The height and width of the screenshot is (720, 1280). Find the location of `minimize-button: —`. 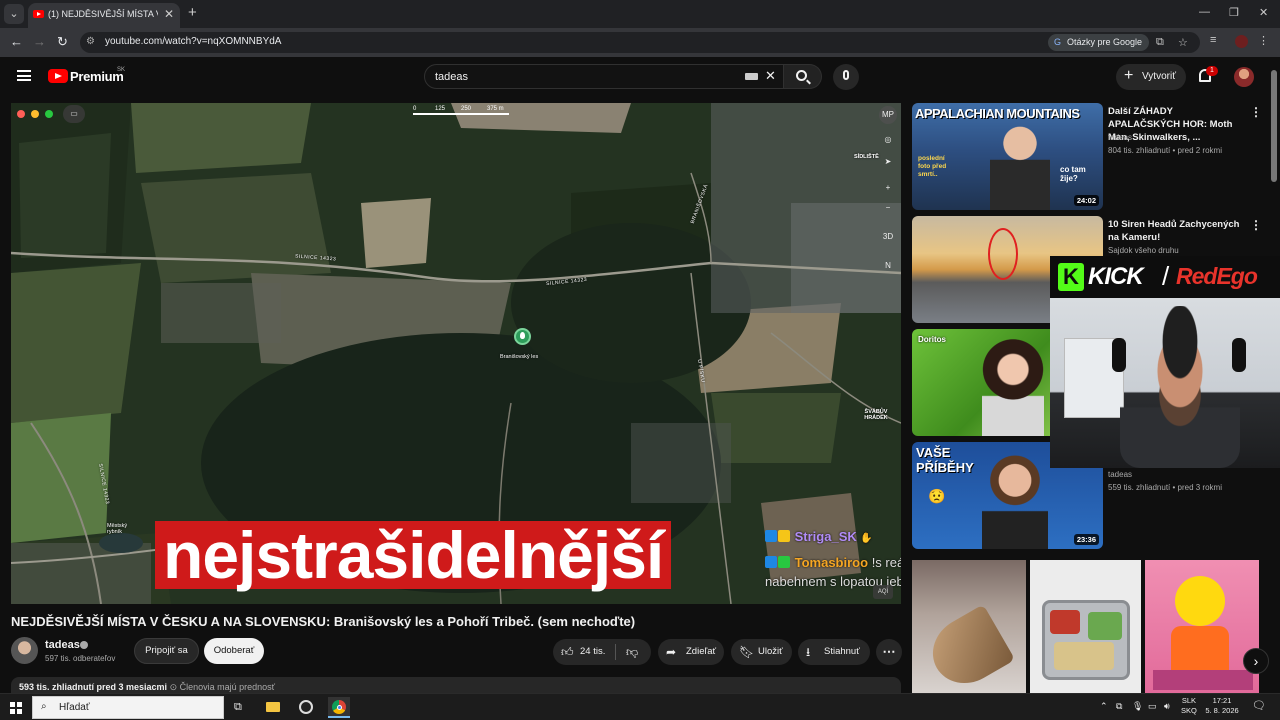

minimize-button: — is located at coordinates (1204, 12).